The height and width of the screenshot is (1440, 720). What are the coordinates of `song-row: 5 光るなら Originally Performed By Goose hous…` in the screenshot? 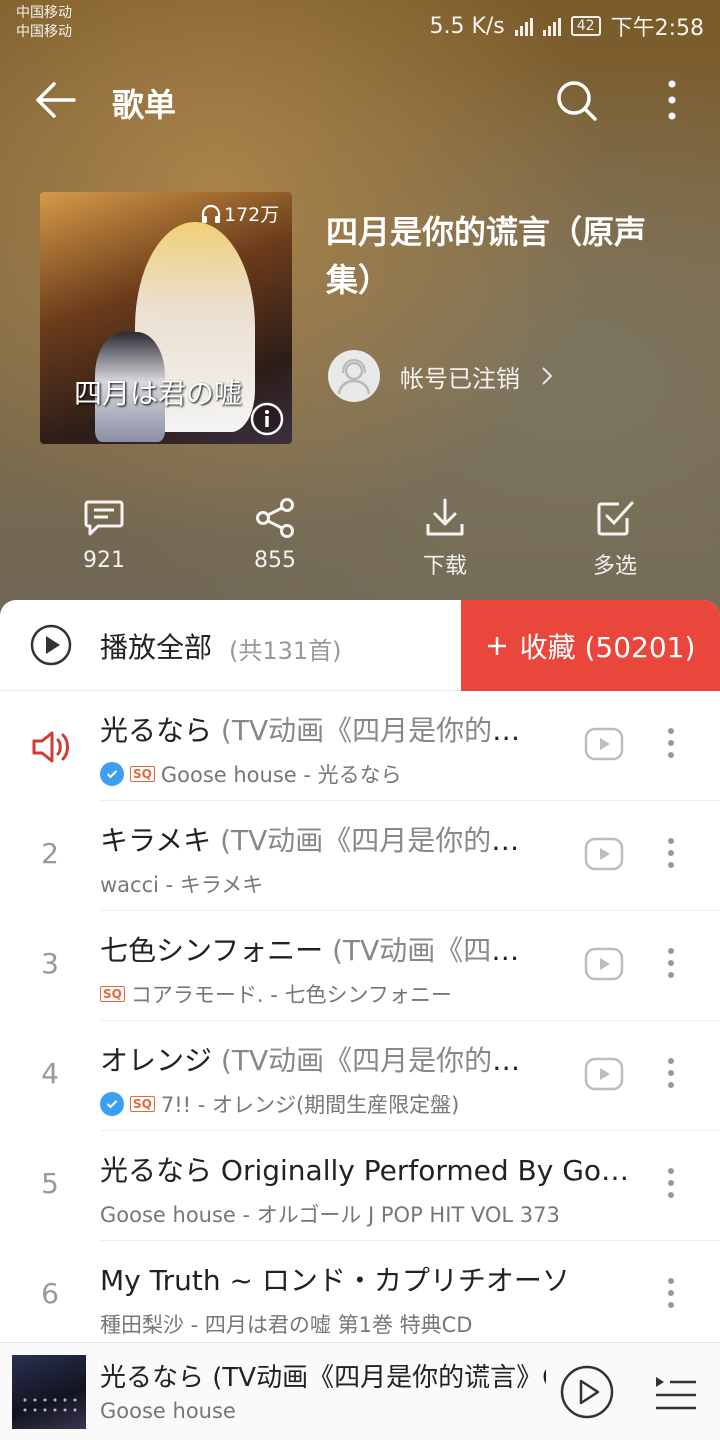 It's located at (360, 1186).